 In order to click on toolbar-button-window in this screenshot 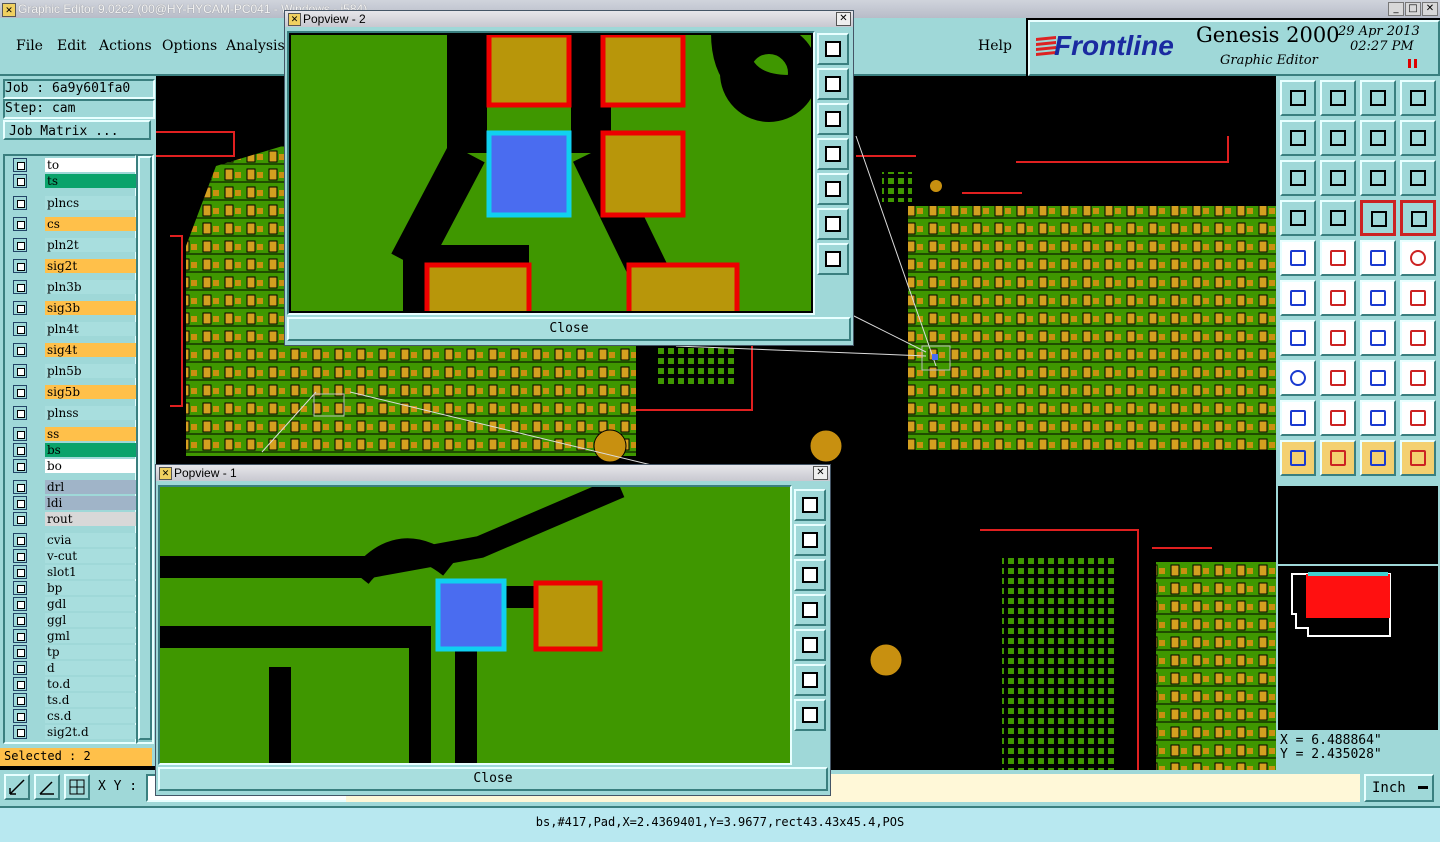, I will do `click(1418, 98)`.